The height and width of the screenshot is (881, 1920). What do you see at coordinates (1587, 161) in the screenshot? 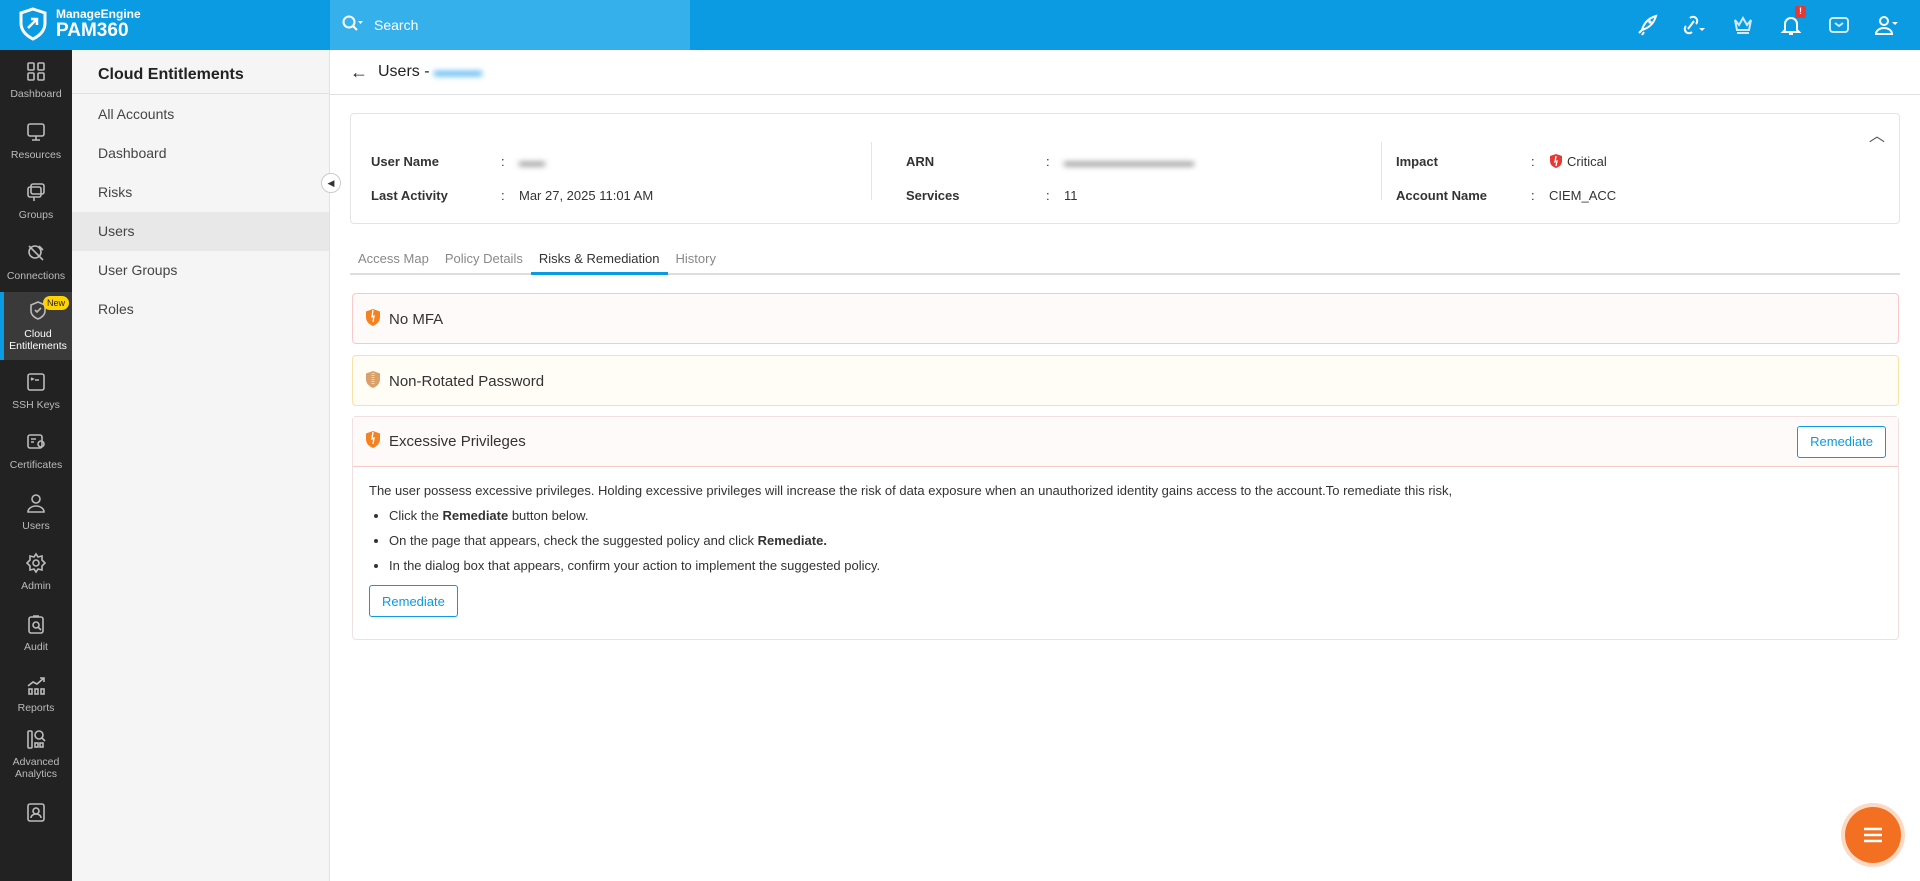
I see `impact-value: Critical` at bounding box center [1587, 161].